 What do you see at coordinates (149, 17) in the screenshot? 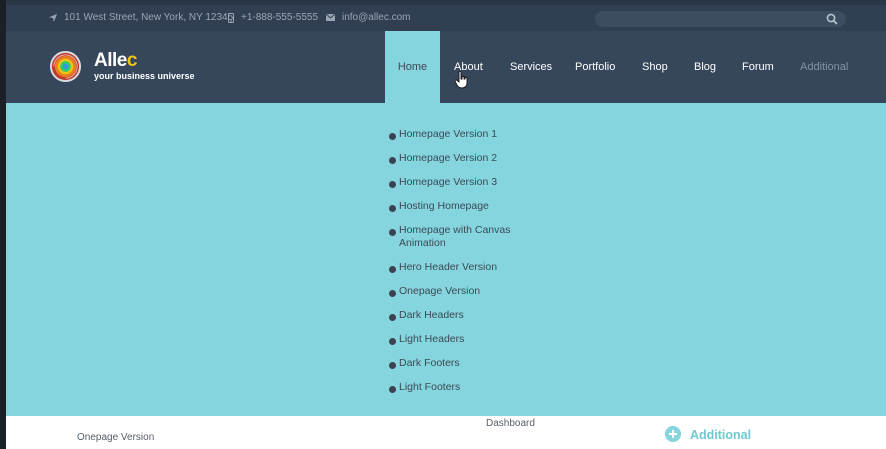
I see `address-text: 101 West Street, New York, NY 12345` at bounding box center [149, 17].